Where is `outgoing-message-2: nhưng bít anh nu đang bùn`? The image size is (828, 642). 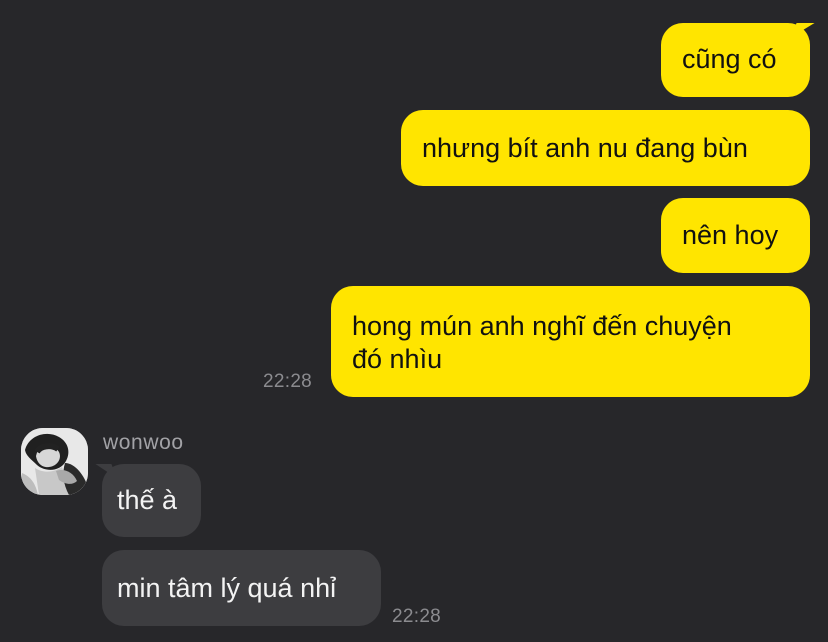
outgoing-message-2: nhưng bít anh nu đang bùn is located at coordinates (605, 148).